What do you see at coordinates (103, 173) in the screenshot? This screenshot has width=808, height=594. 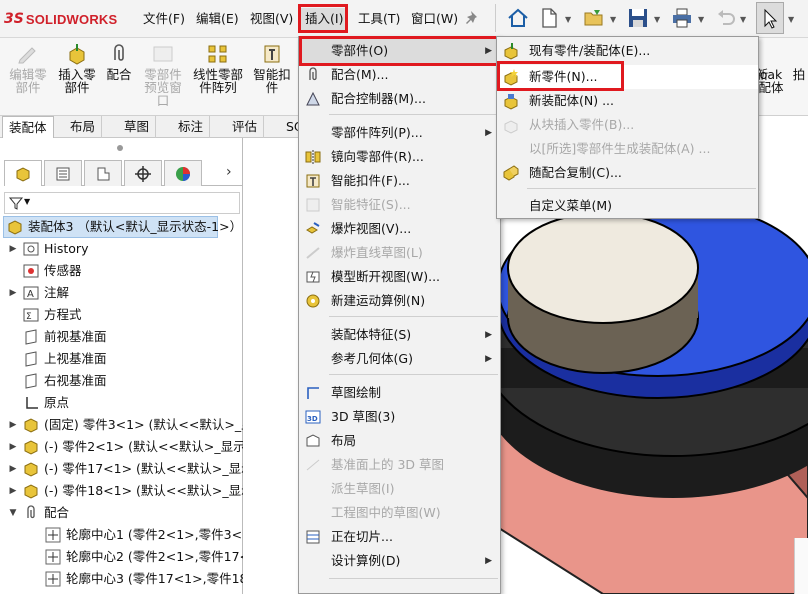 I see `tab-config-manager` at bounding box center [103, 173].